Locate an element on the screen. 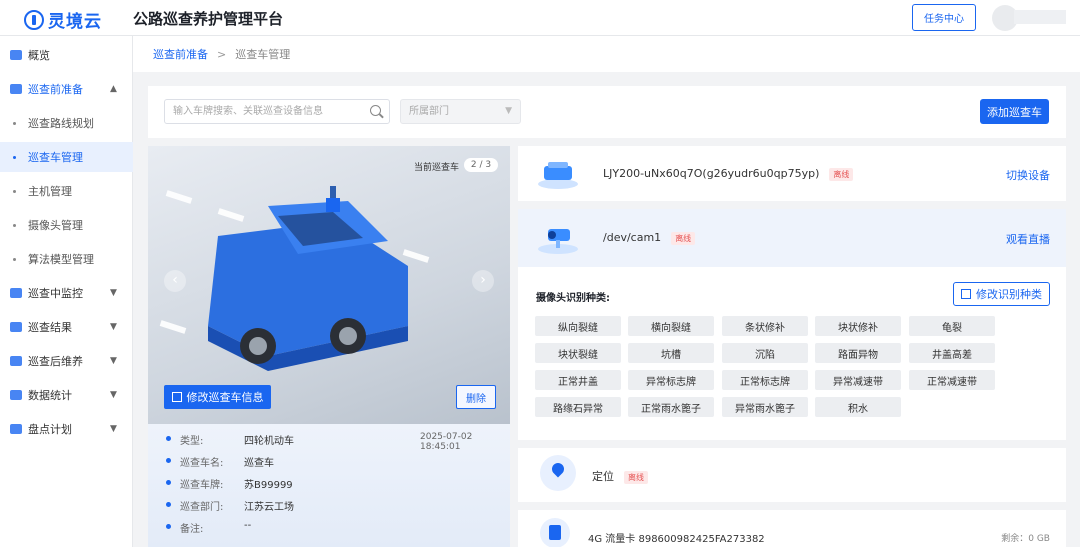 This screenshot has width=1080, height=547. sidebar-item-plan: 盘点计划 ▼ is located at coordinates (66, 429).